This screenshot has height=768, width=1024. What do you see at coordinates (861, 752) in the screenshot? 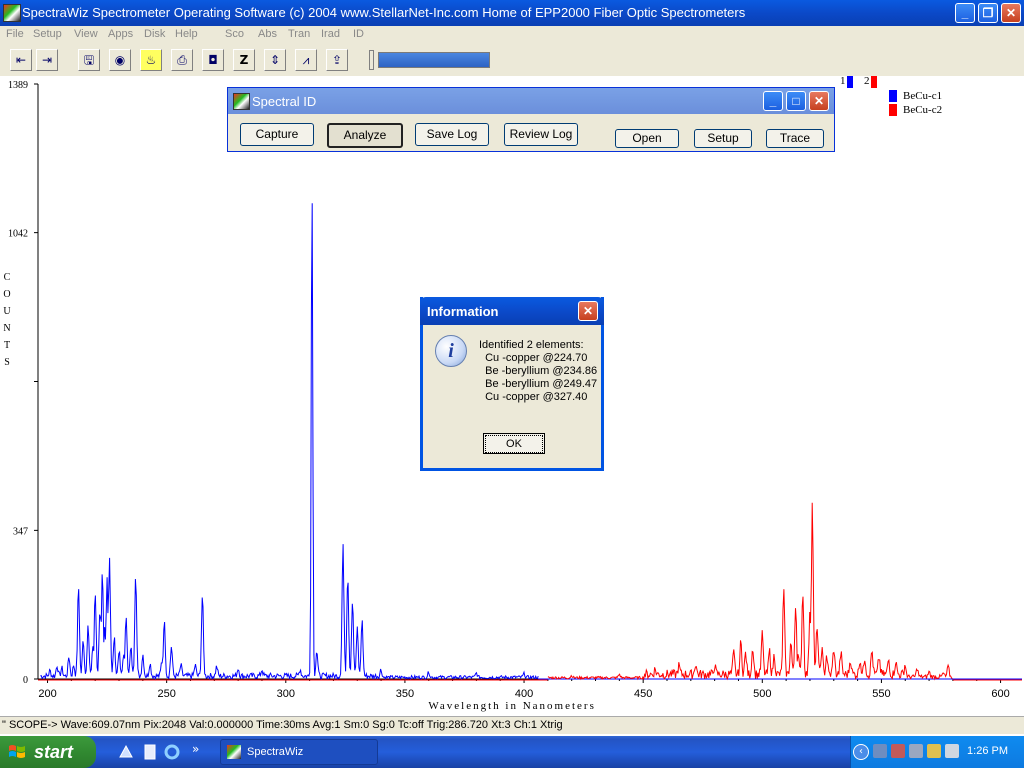
I see `tray-expand-icon: ‹` at bounding box center [861, 752].